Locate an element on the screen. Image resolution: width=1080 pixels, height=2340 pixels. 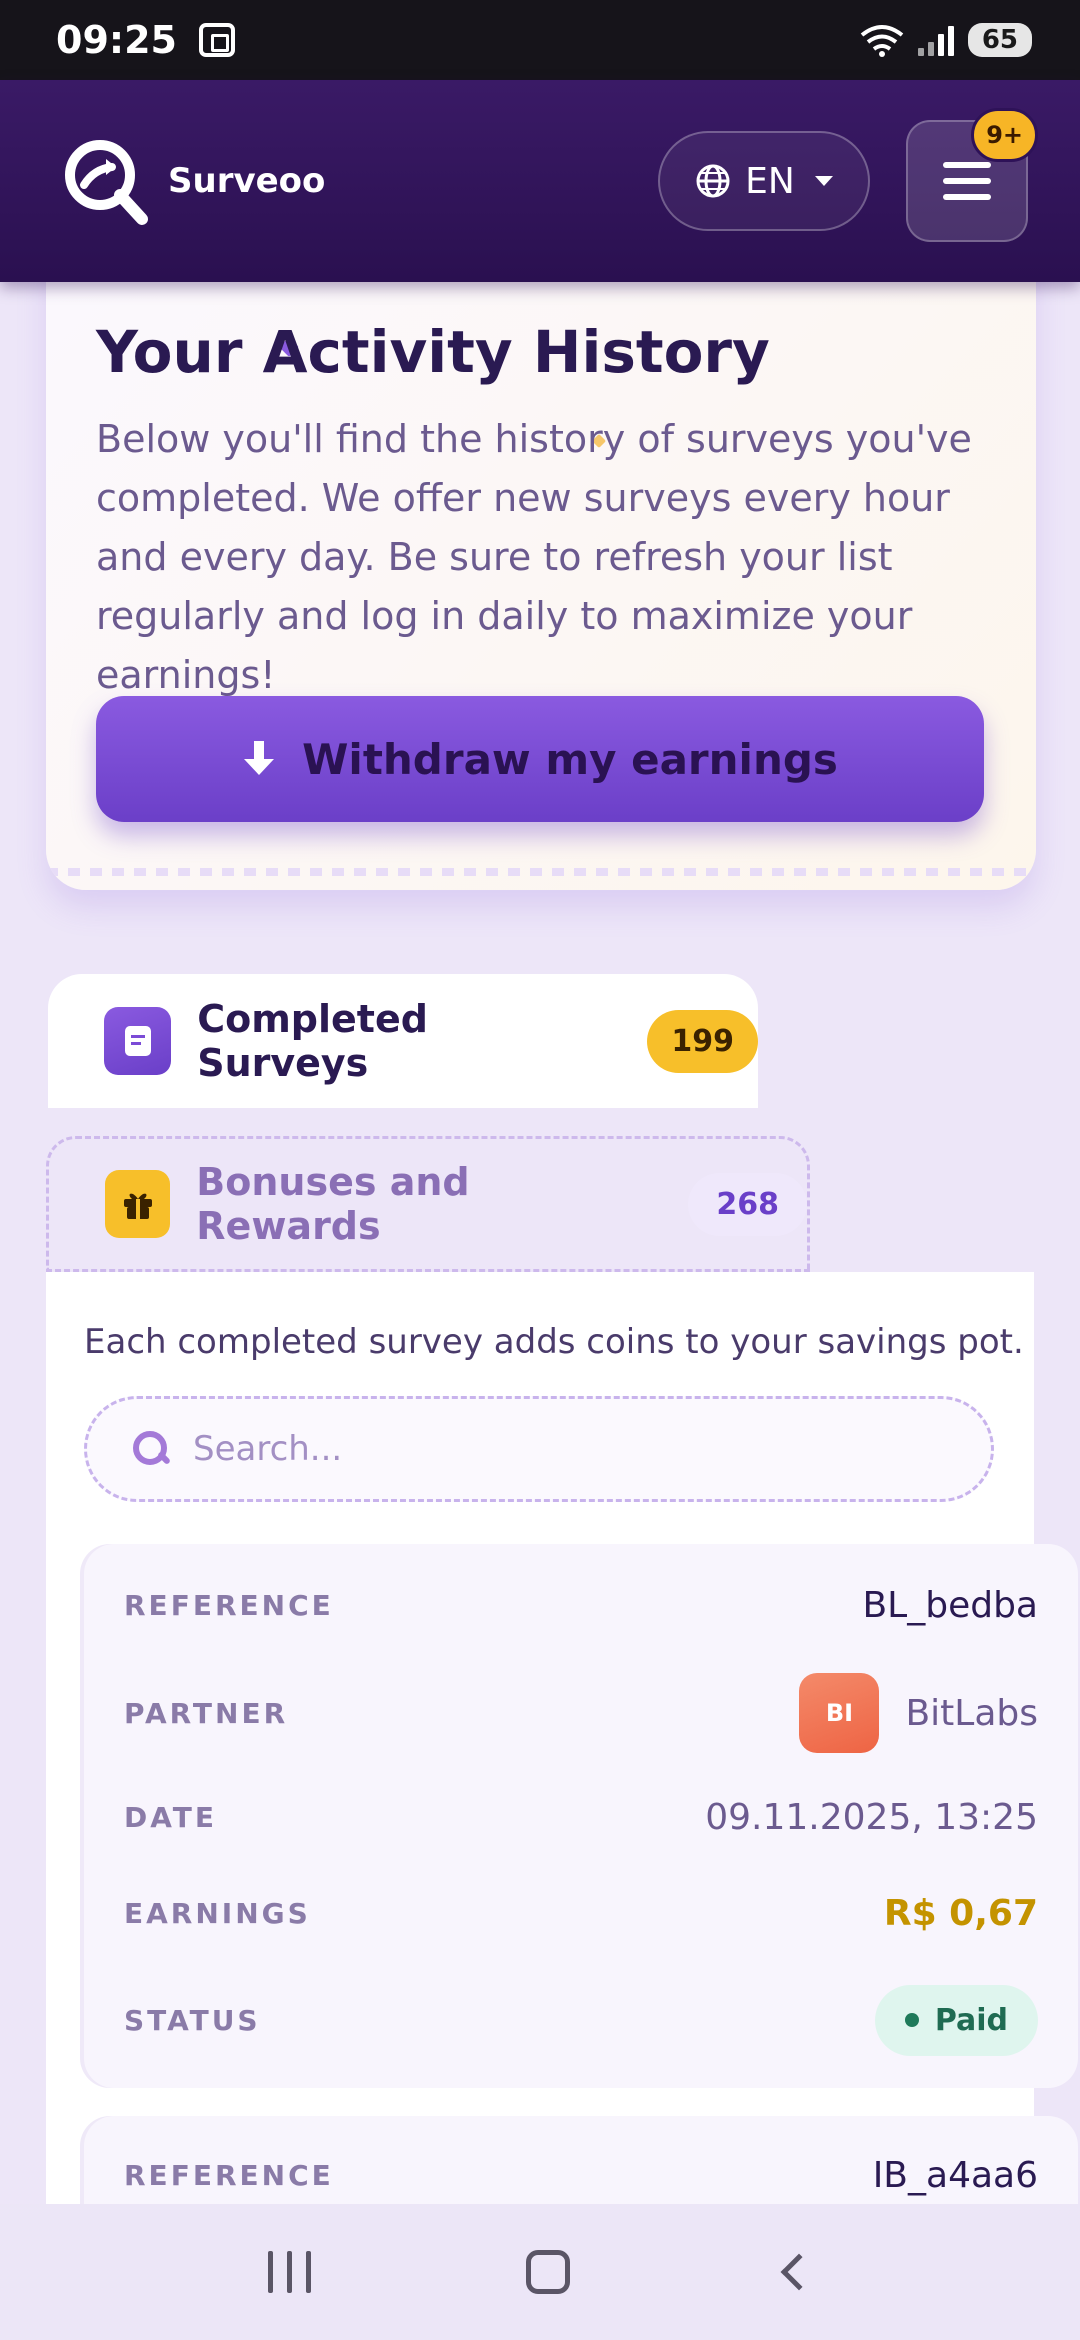
back-button is located at coordinates (799, 2272).